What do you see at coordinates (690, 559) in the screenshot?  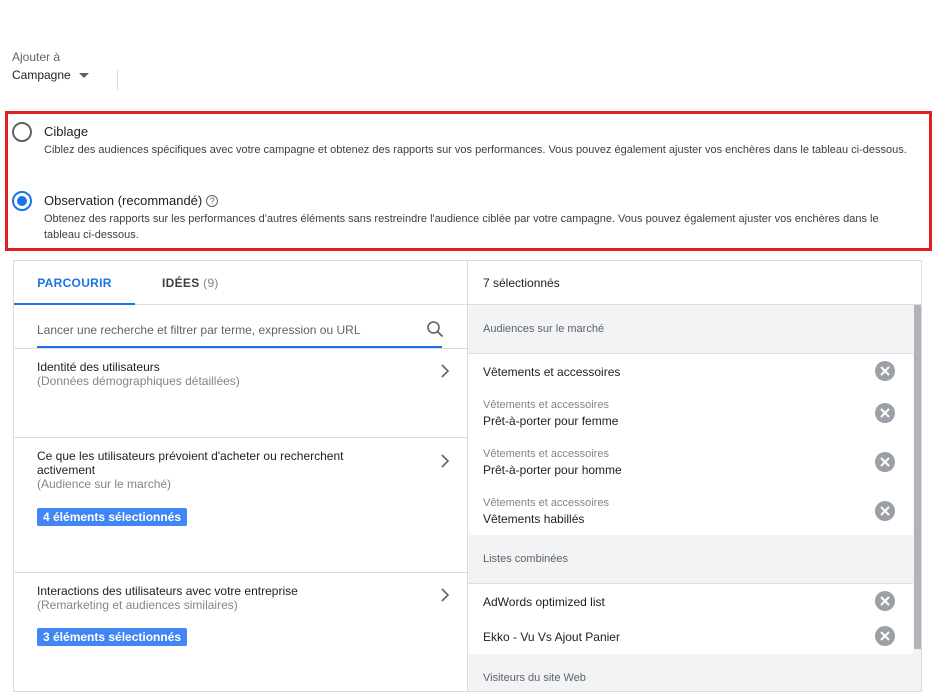 I see `group-header-combined-lists: Listes combinées` at bounding box center [690, 559].